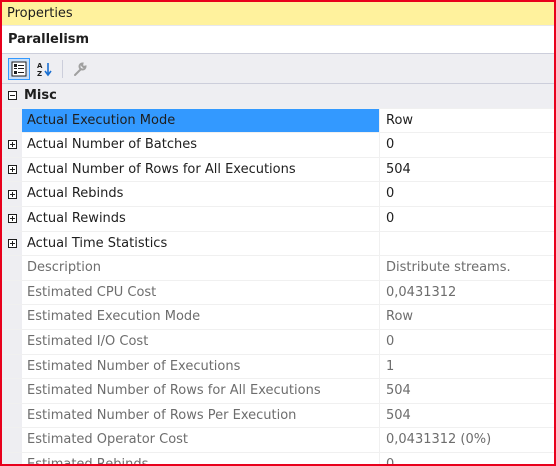 The image size is (556, 466). I want to click on property-row: Actual Time Statistics, so click(278, 244).